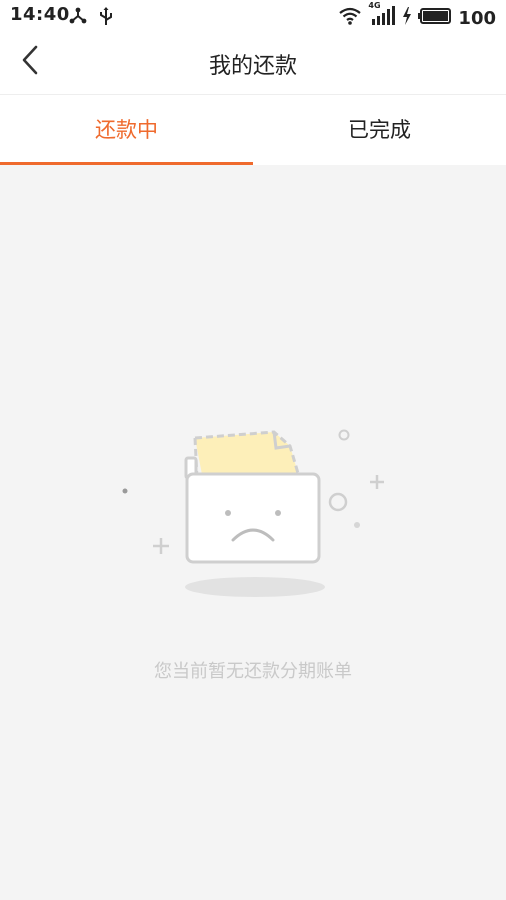  What do you see at coordinates (253, 671) in the screenshot?
I see `empty-state-message: 您当前暂无还款分期账单` at bounding box center [253, 671].